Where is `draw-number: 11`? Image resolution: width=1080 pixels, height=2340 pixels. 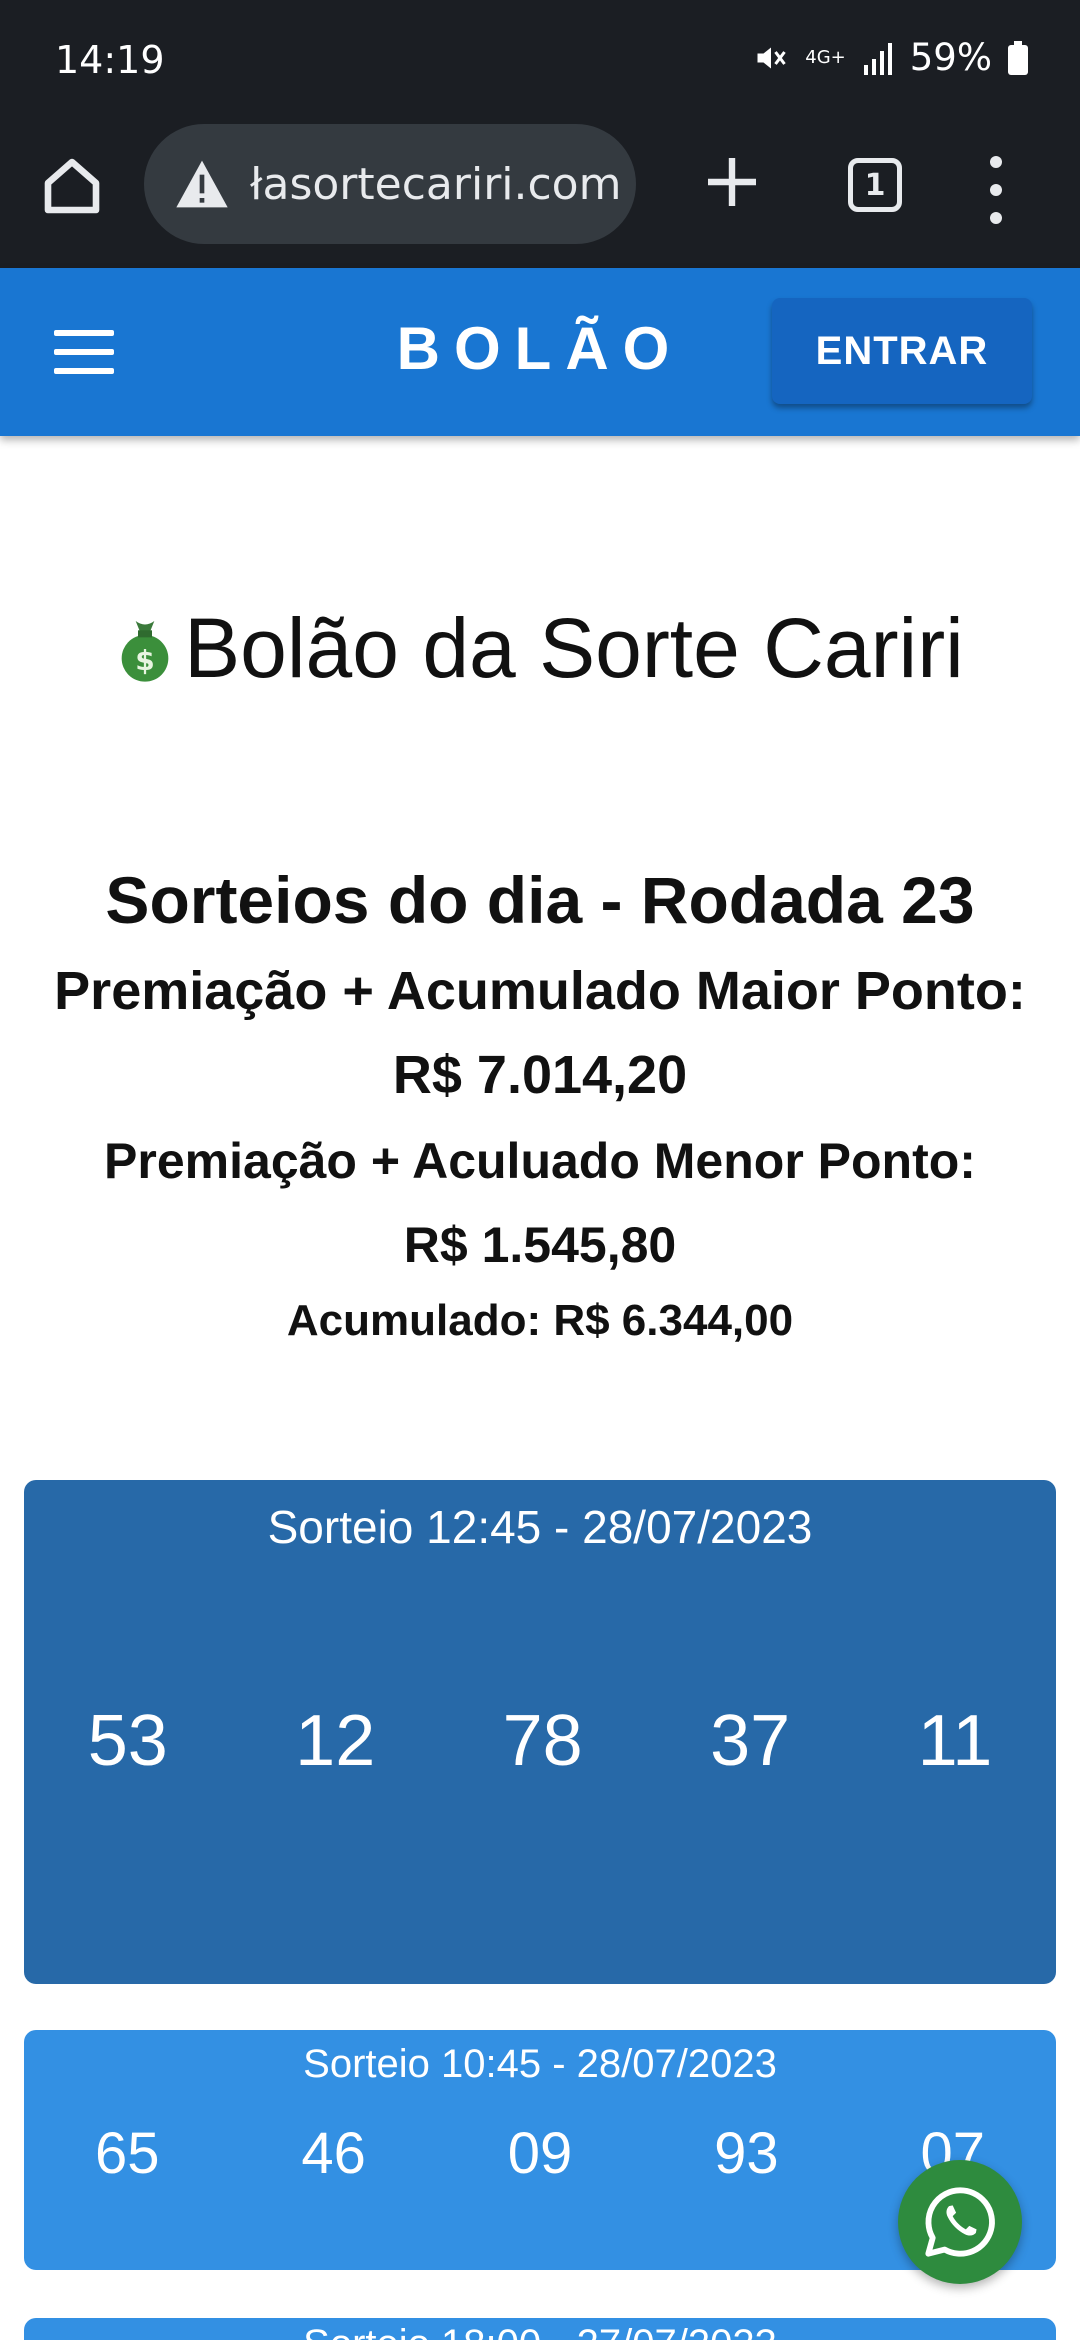 draw-number: 11 is located at coordinates (955, 1741).